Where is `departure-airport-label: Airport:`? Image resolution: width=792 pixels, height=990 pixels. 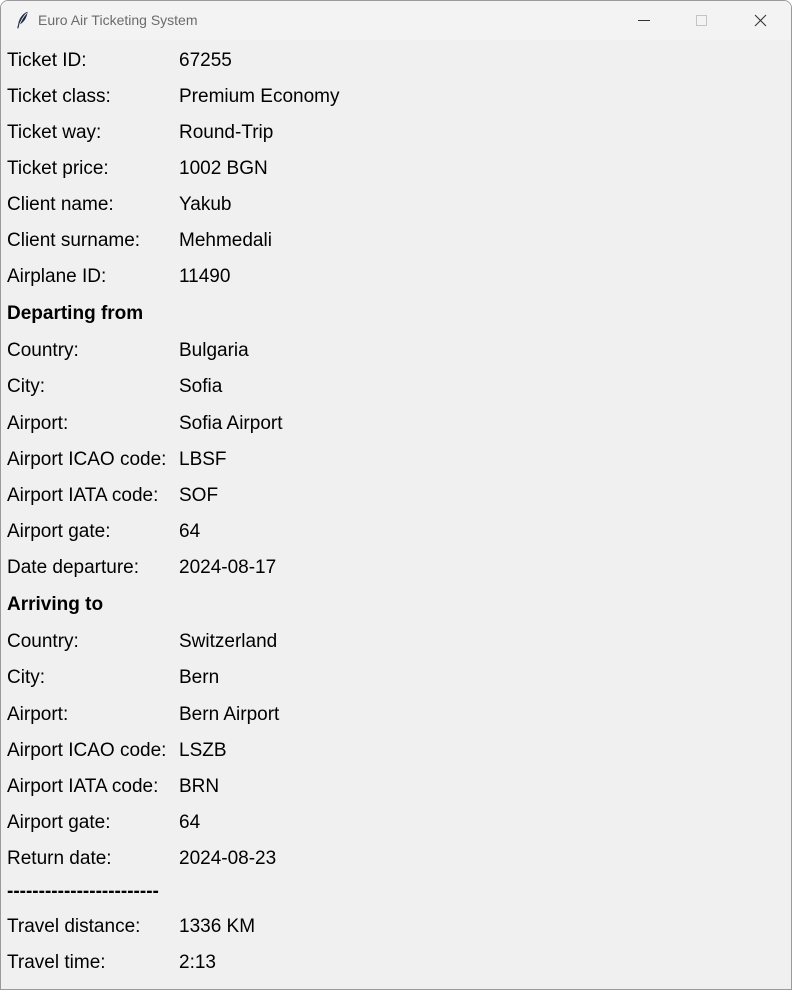
departure-airport-label: Airport: is located at coordinates (38, 423).